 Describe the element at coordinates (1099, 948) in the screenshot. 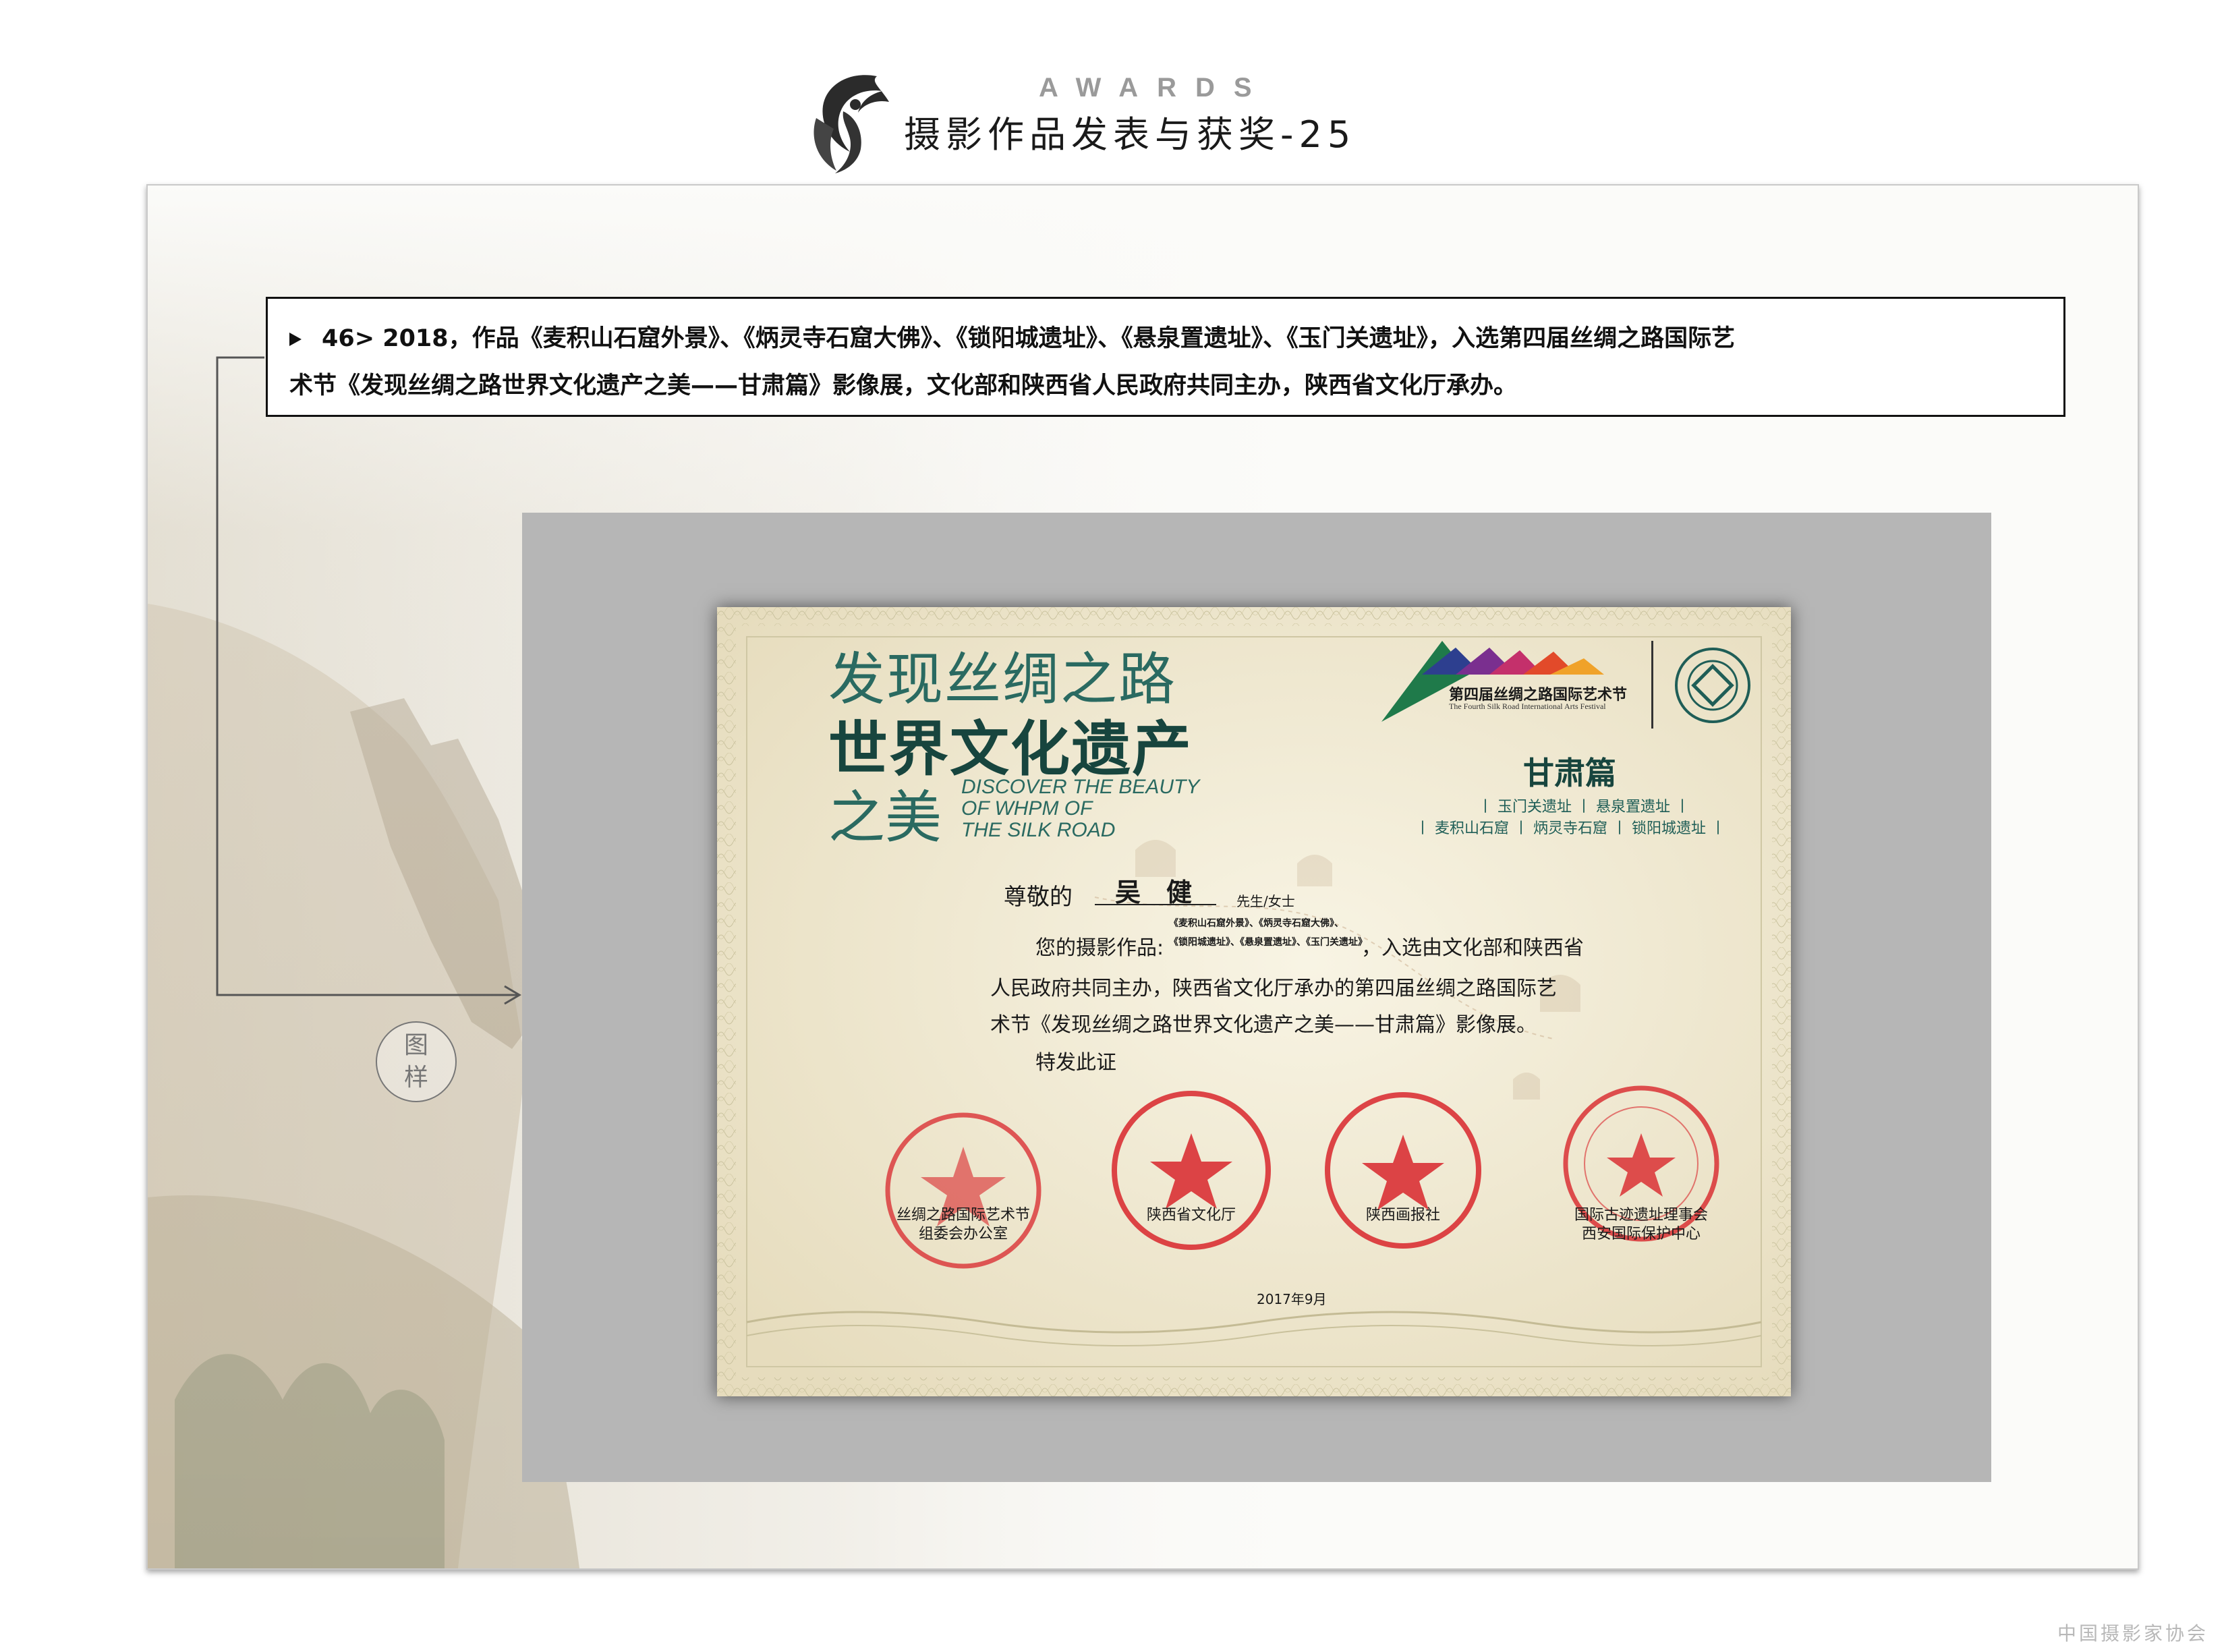

I see `body-line-1-prefix: 您的摄影作品:` at that location.